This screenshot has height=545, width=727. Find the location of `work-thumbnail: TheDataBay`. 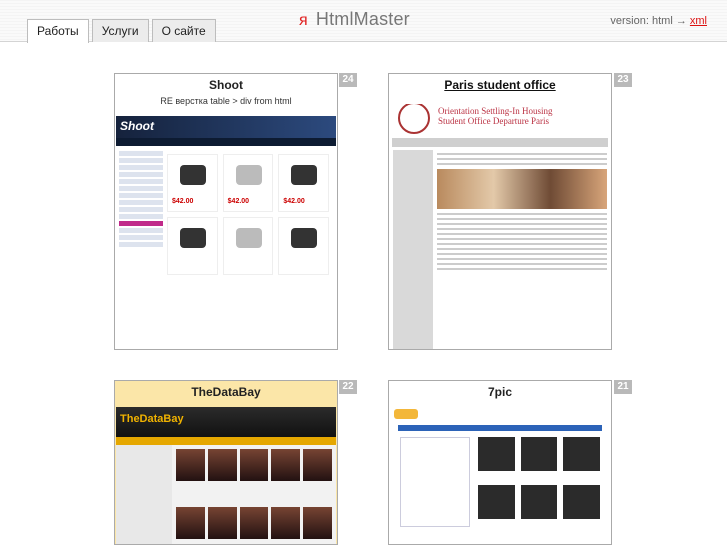

work-thumbnail: TheDataBay is located at coordinates (226, 475).